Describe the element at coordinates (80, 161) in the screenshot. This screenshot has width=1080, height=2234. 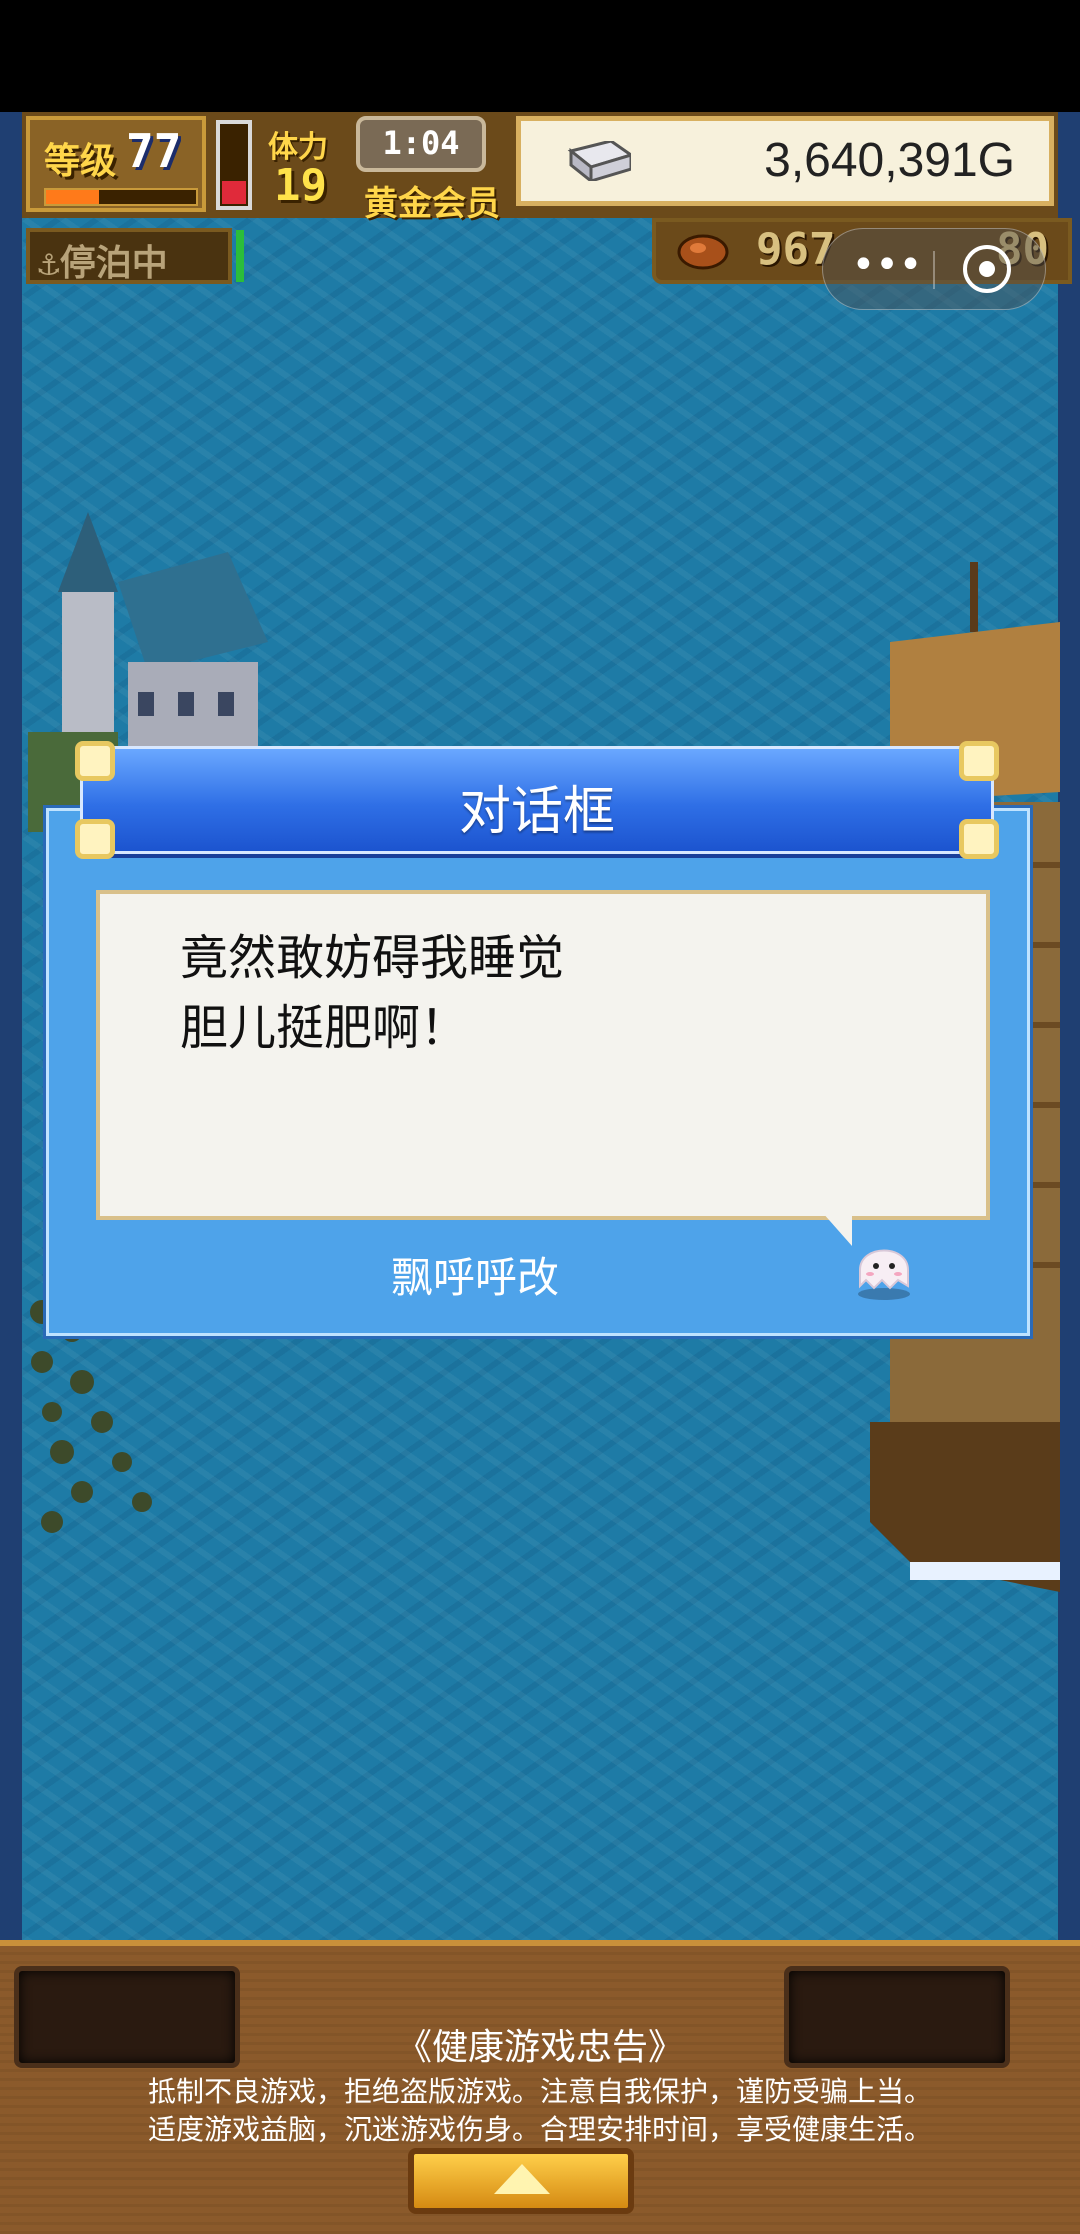
I see `level-label: 等级` at that location.